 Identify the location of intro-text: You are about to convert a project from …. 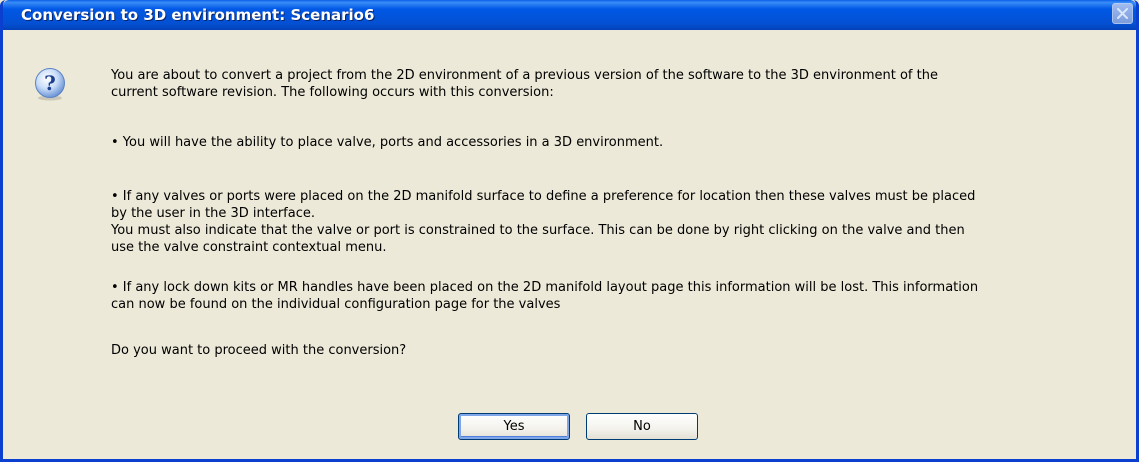
(524, 84).